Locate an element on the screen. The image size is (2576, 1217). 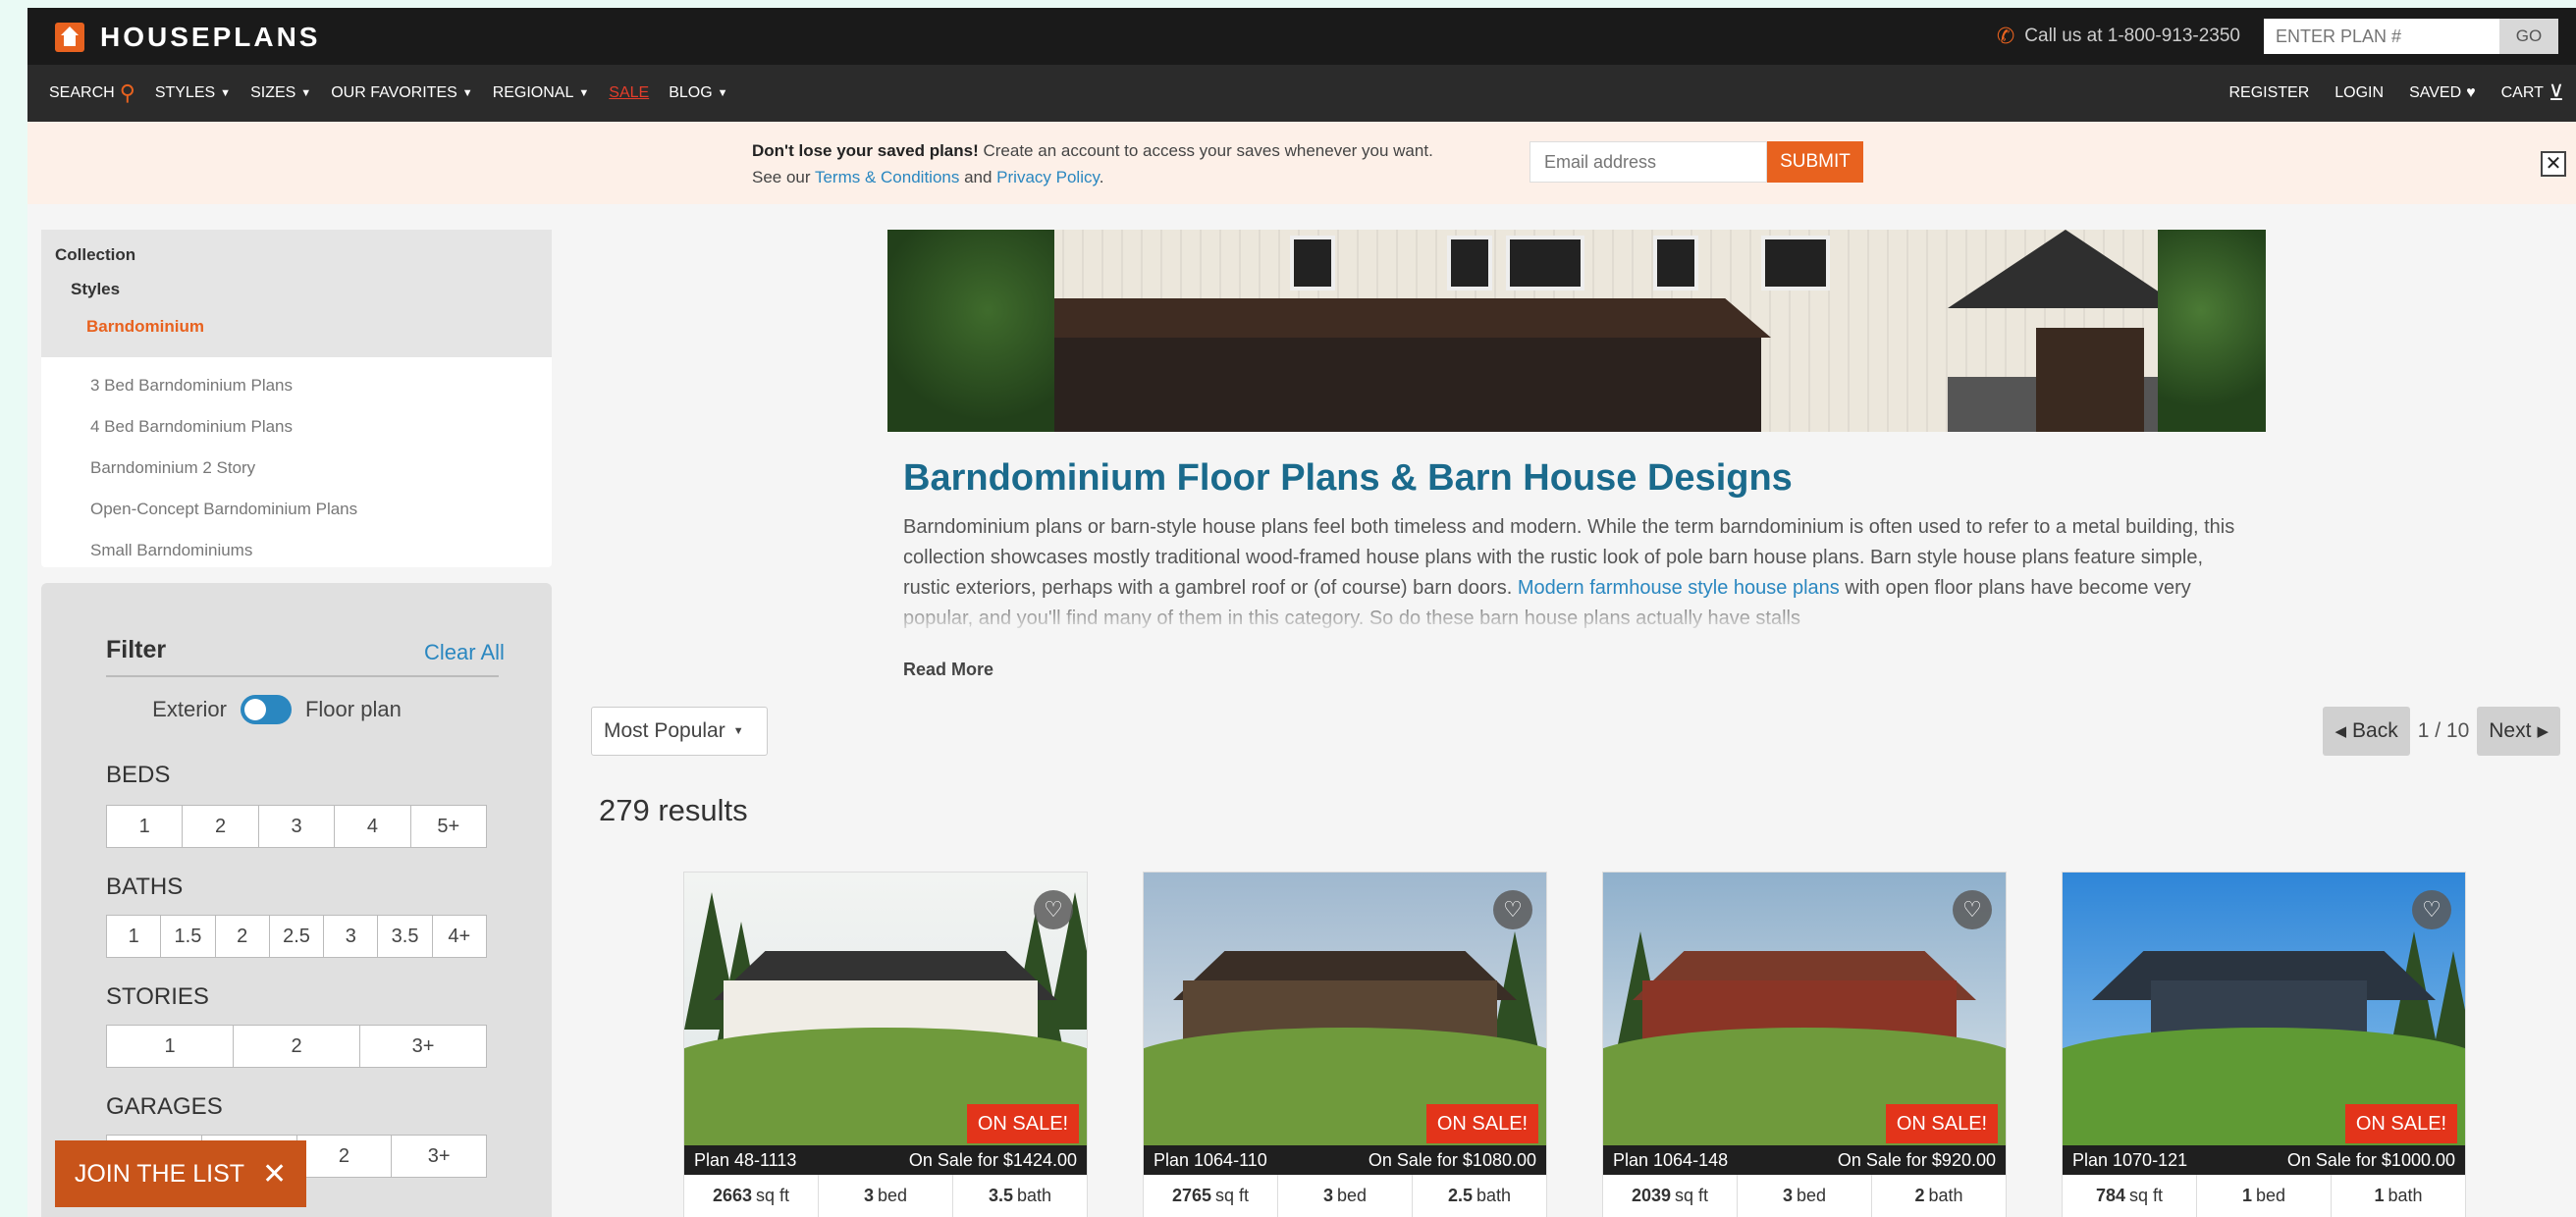
nav-our-favorites: OUR FAVORITES ▼ is located at coordinates (402, 93).